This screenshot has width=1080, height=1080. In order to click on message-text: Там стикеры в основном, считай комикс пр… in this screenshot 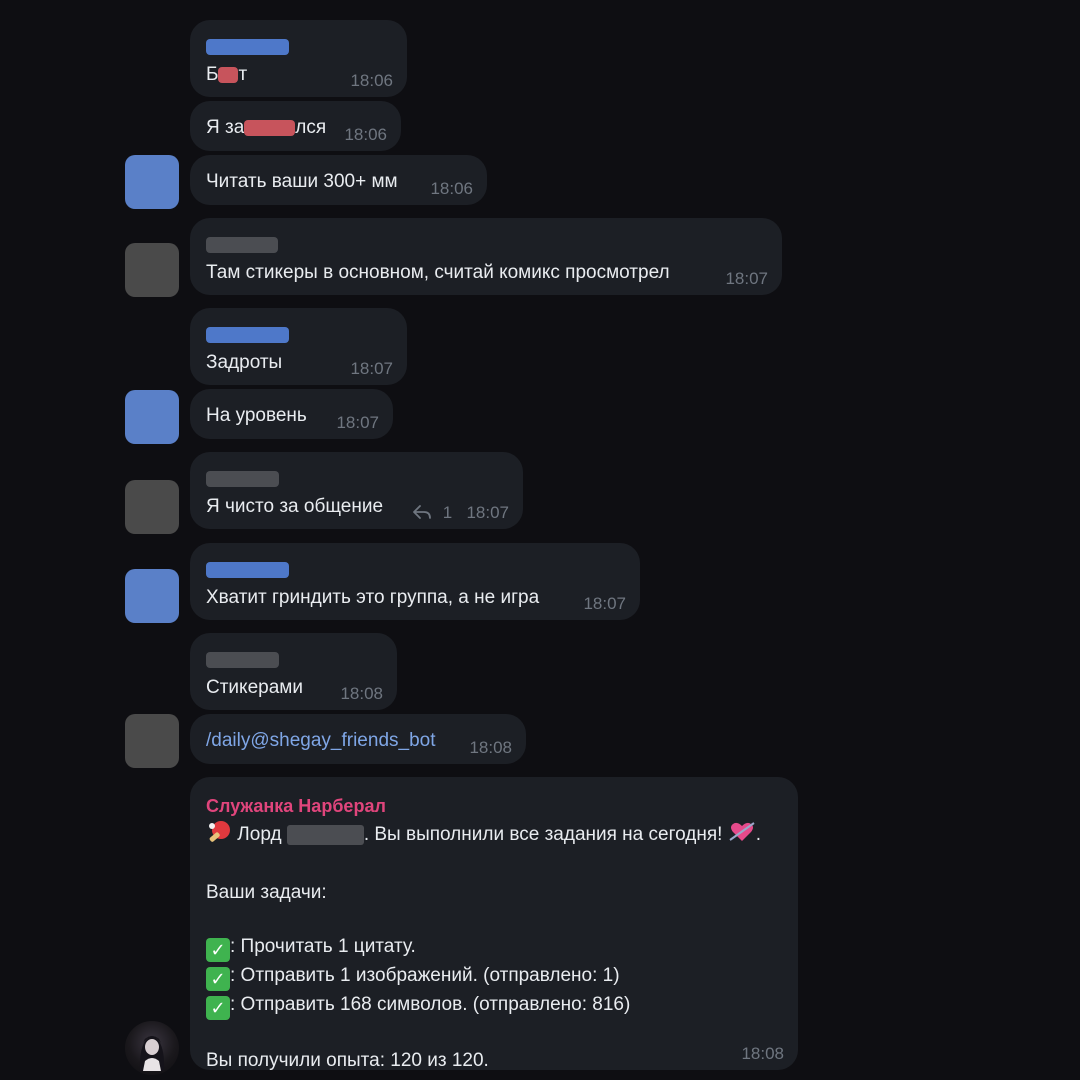, I will do `click(438, 272)`.